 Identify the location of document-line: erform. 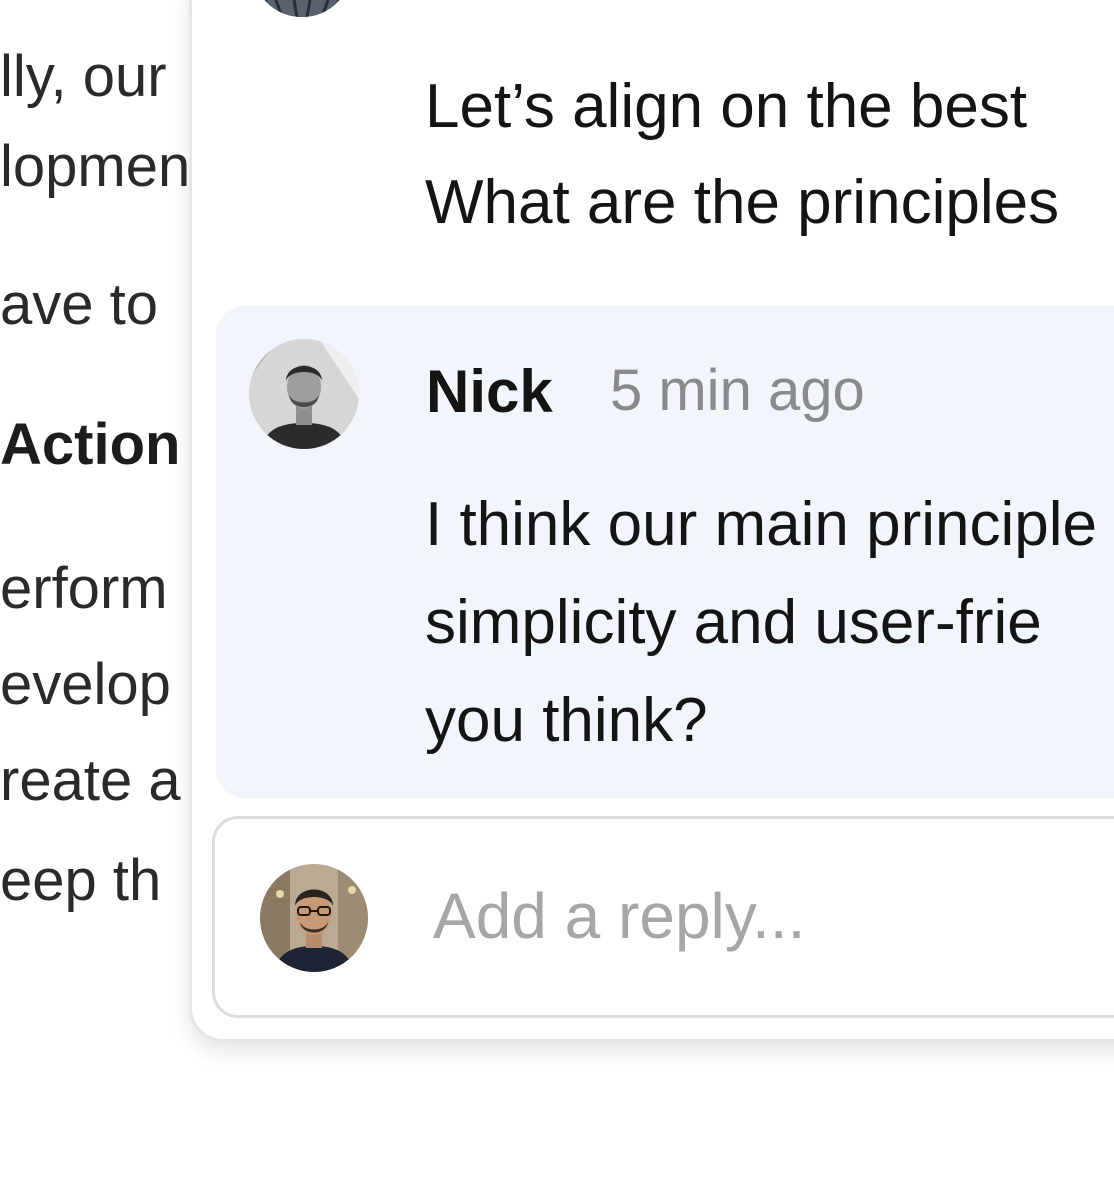
(84, 588).